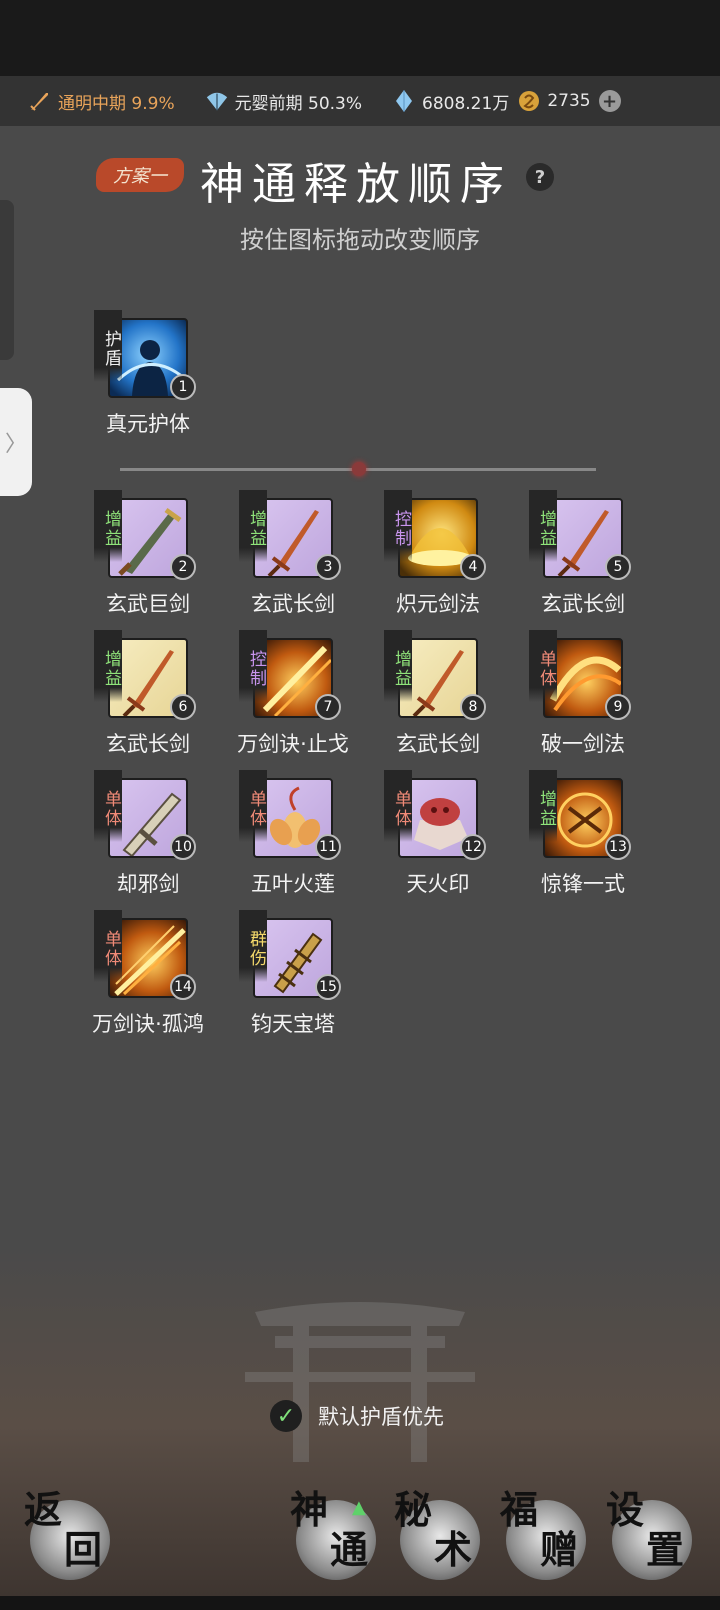 This screenshot has height=1610, width=720. What do you see at coordinates (357, 1416) in the screenshot?
I see `default-shield-option: ✓ 默认护盾优先` at bounding box center [357, 1416].